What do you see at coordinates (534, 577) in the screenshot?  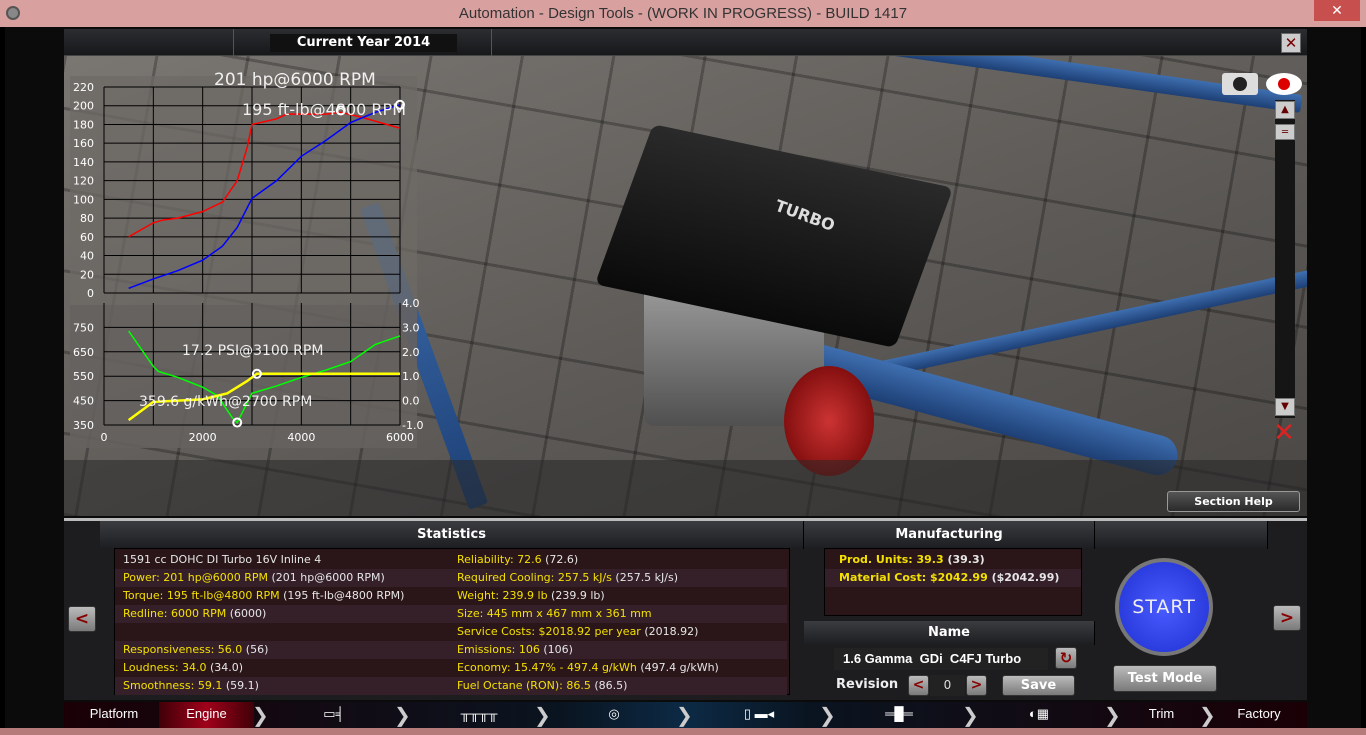 I see `stat-label: Required Cooling: 257.5 kJ/s` at bounding box center [534, 577].